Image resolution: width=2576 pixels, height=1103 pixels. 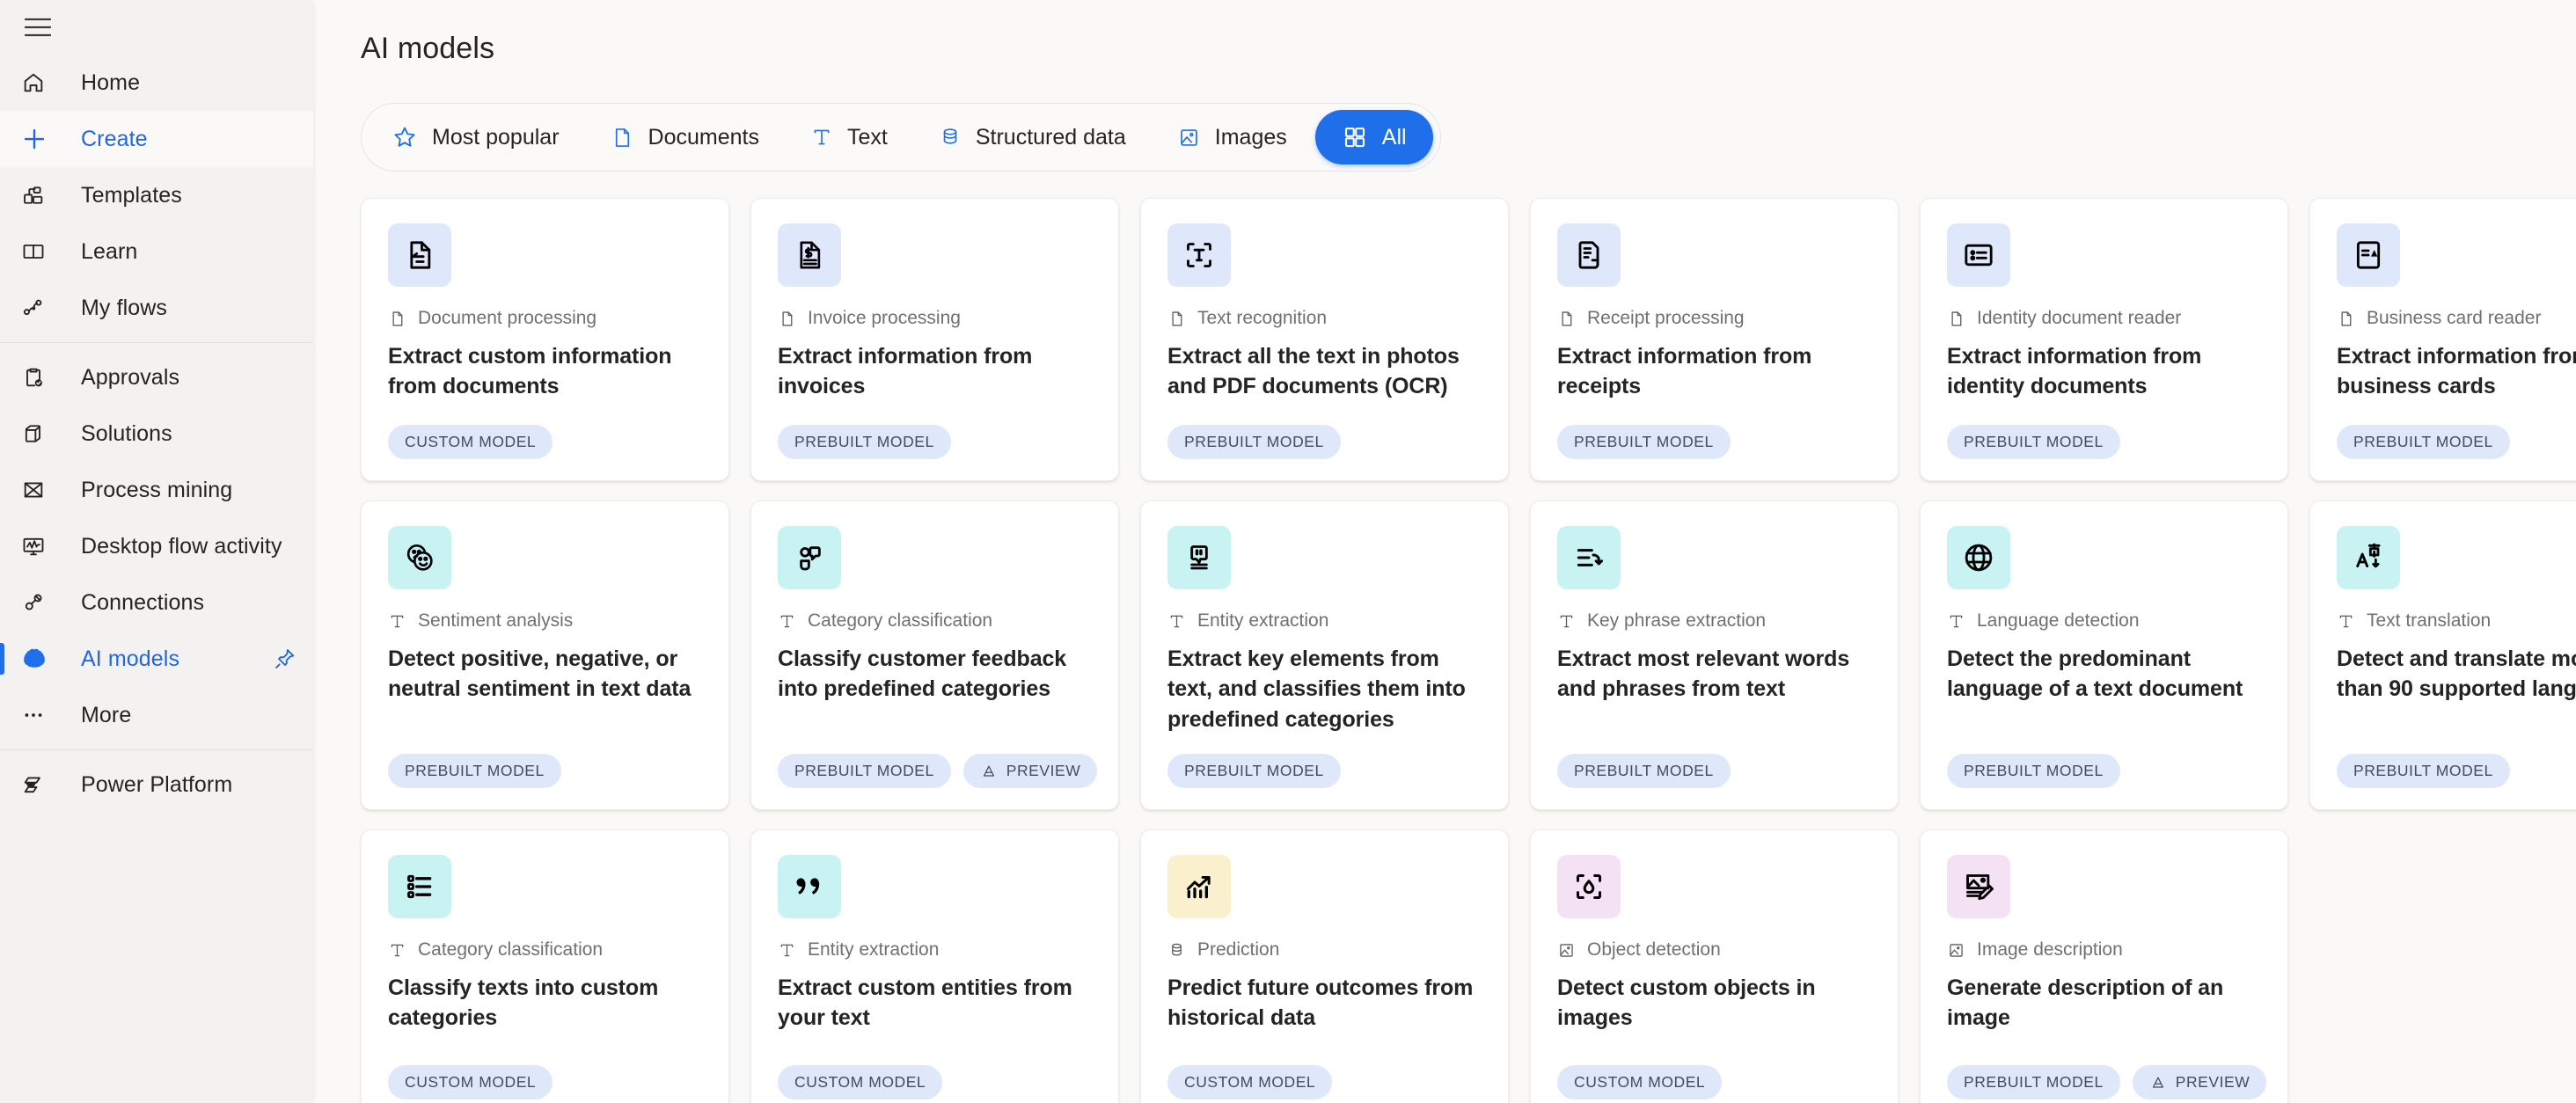 I want to click on hamburger-icon, so click(x=37, y=27).